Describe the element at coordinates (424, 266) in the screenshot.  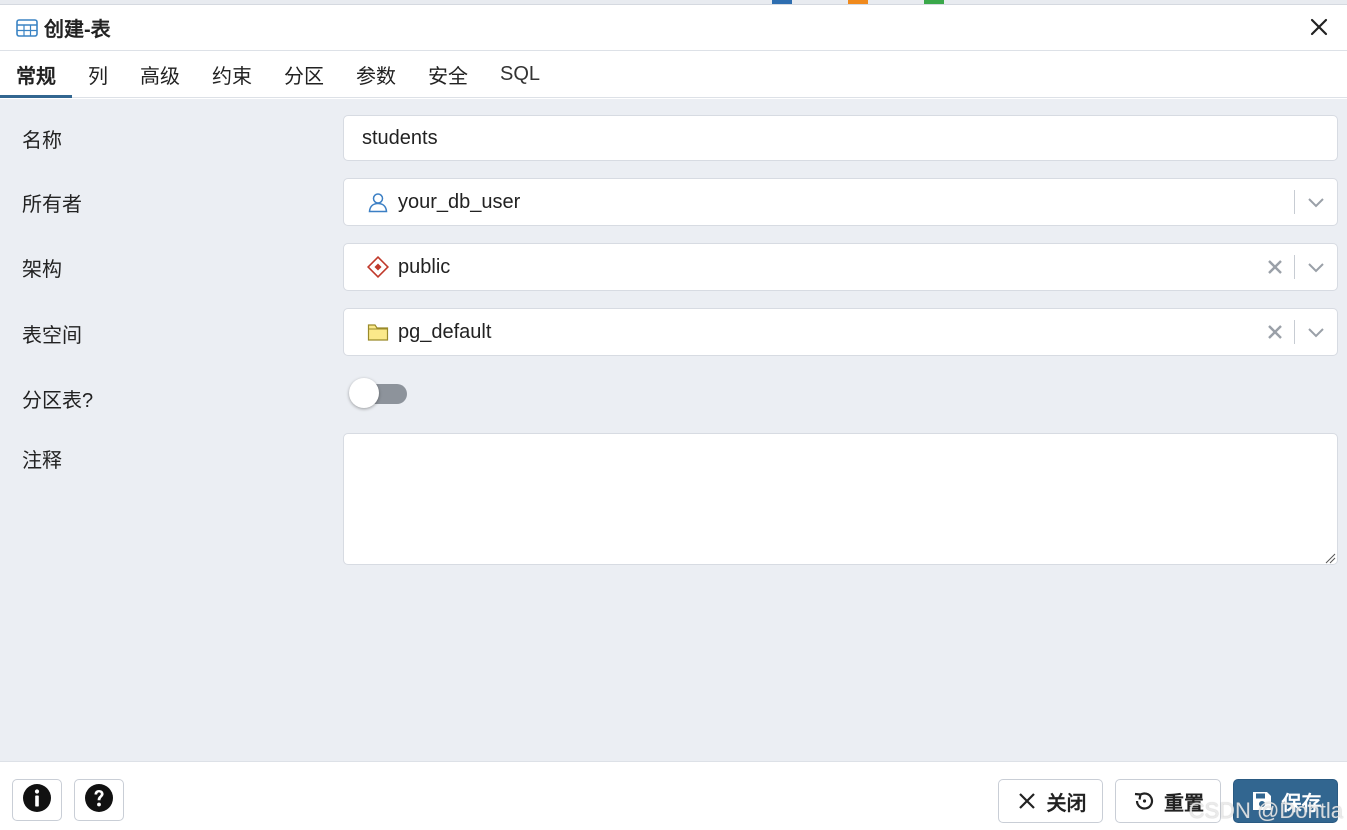
I see `schema-value: public` at that location.